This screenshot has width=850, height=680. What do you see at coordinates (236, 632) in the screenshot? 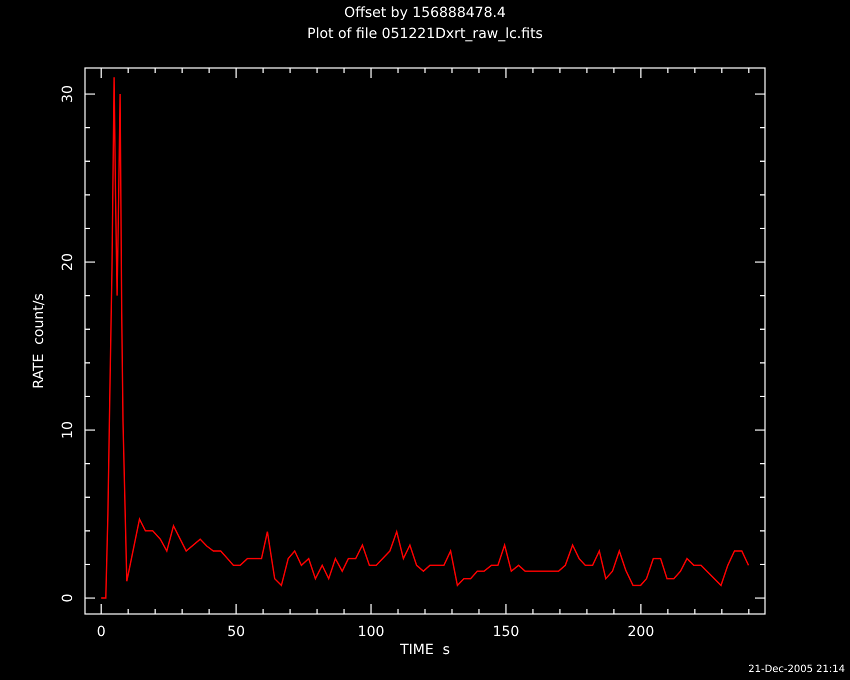
I see `tick-label: 50` at bounding box center [236, 632].